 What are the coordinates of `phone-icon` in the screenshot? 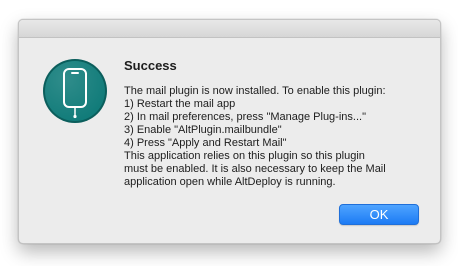 It's located at (75, 91).